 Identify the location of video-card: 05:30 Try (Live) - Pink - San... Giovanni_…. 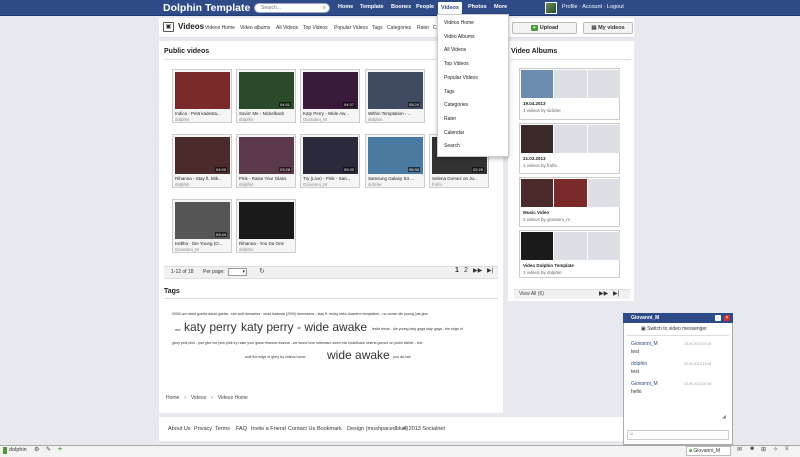
(330, 161).